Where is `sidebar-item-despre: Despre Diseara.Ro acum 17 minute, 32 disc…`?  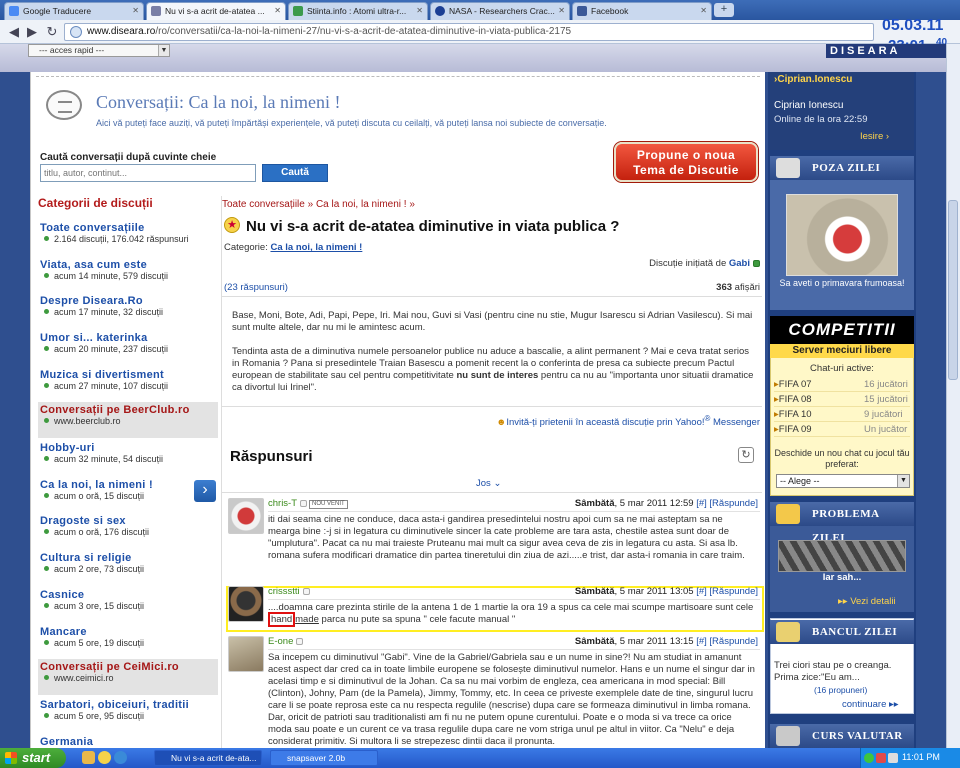
sidebar-item-despre: Despre Diseara.Ro acum 17 minute, 32 disc… is located at coordinates (128, 311).